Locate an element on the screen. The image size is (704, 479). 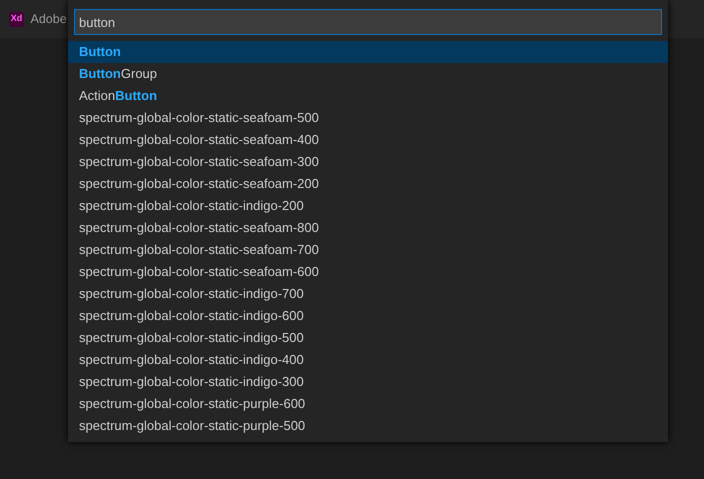
list-item: spectrum-global-color-static-seafoam-500 is located at coordinates (368, 118).